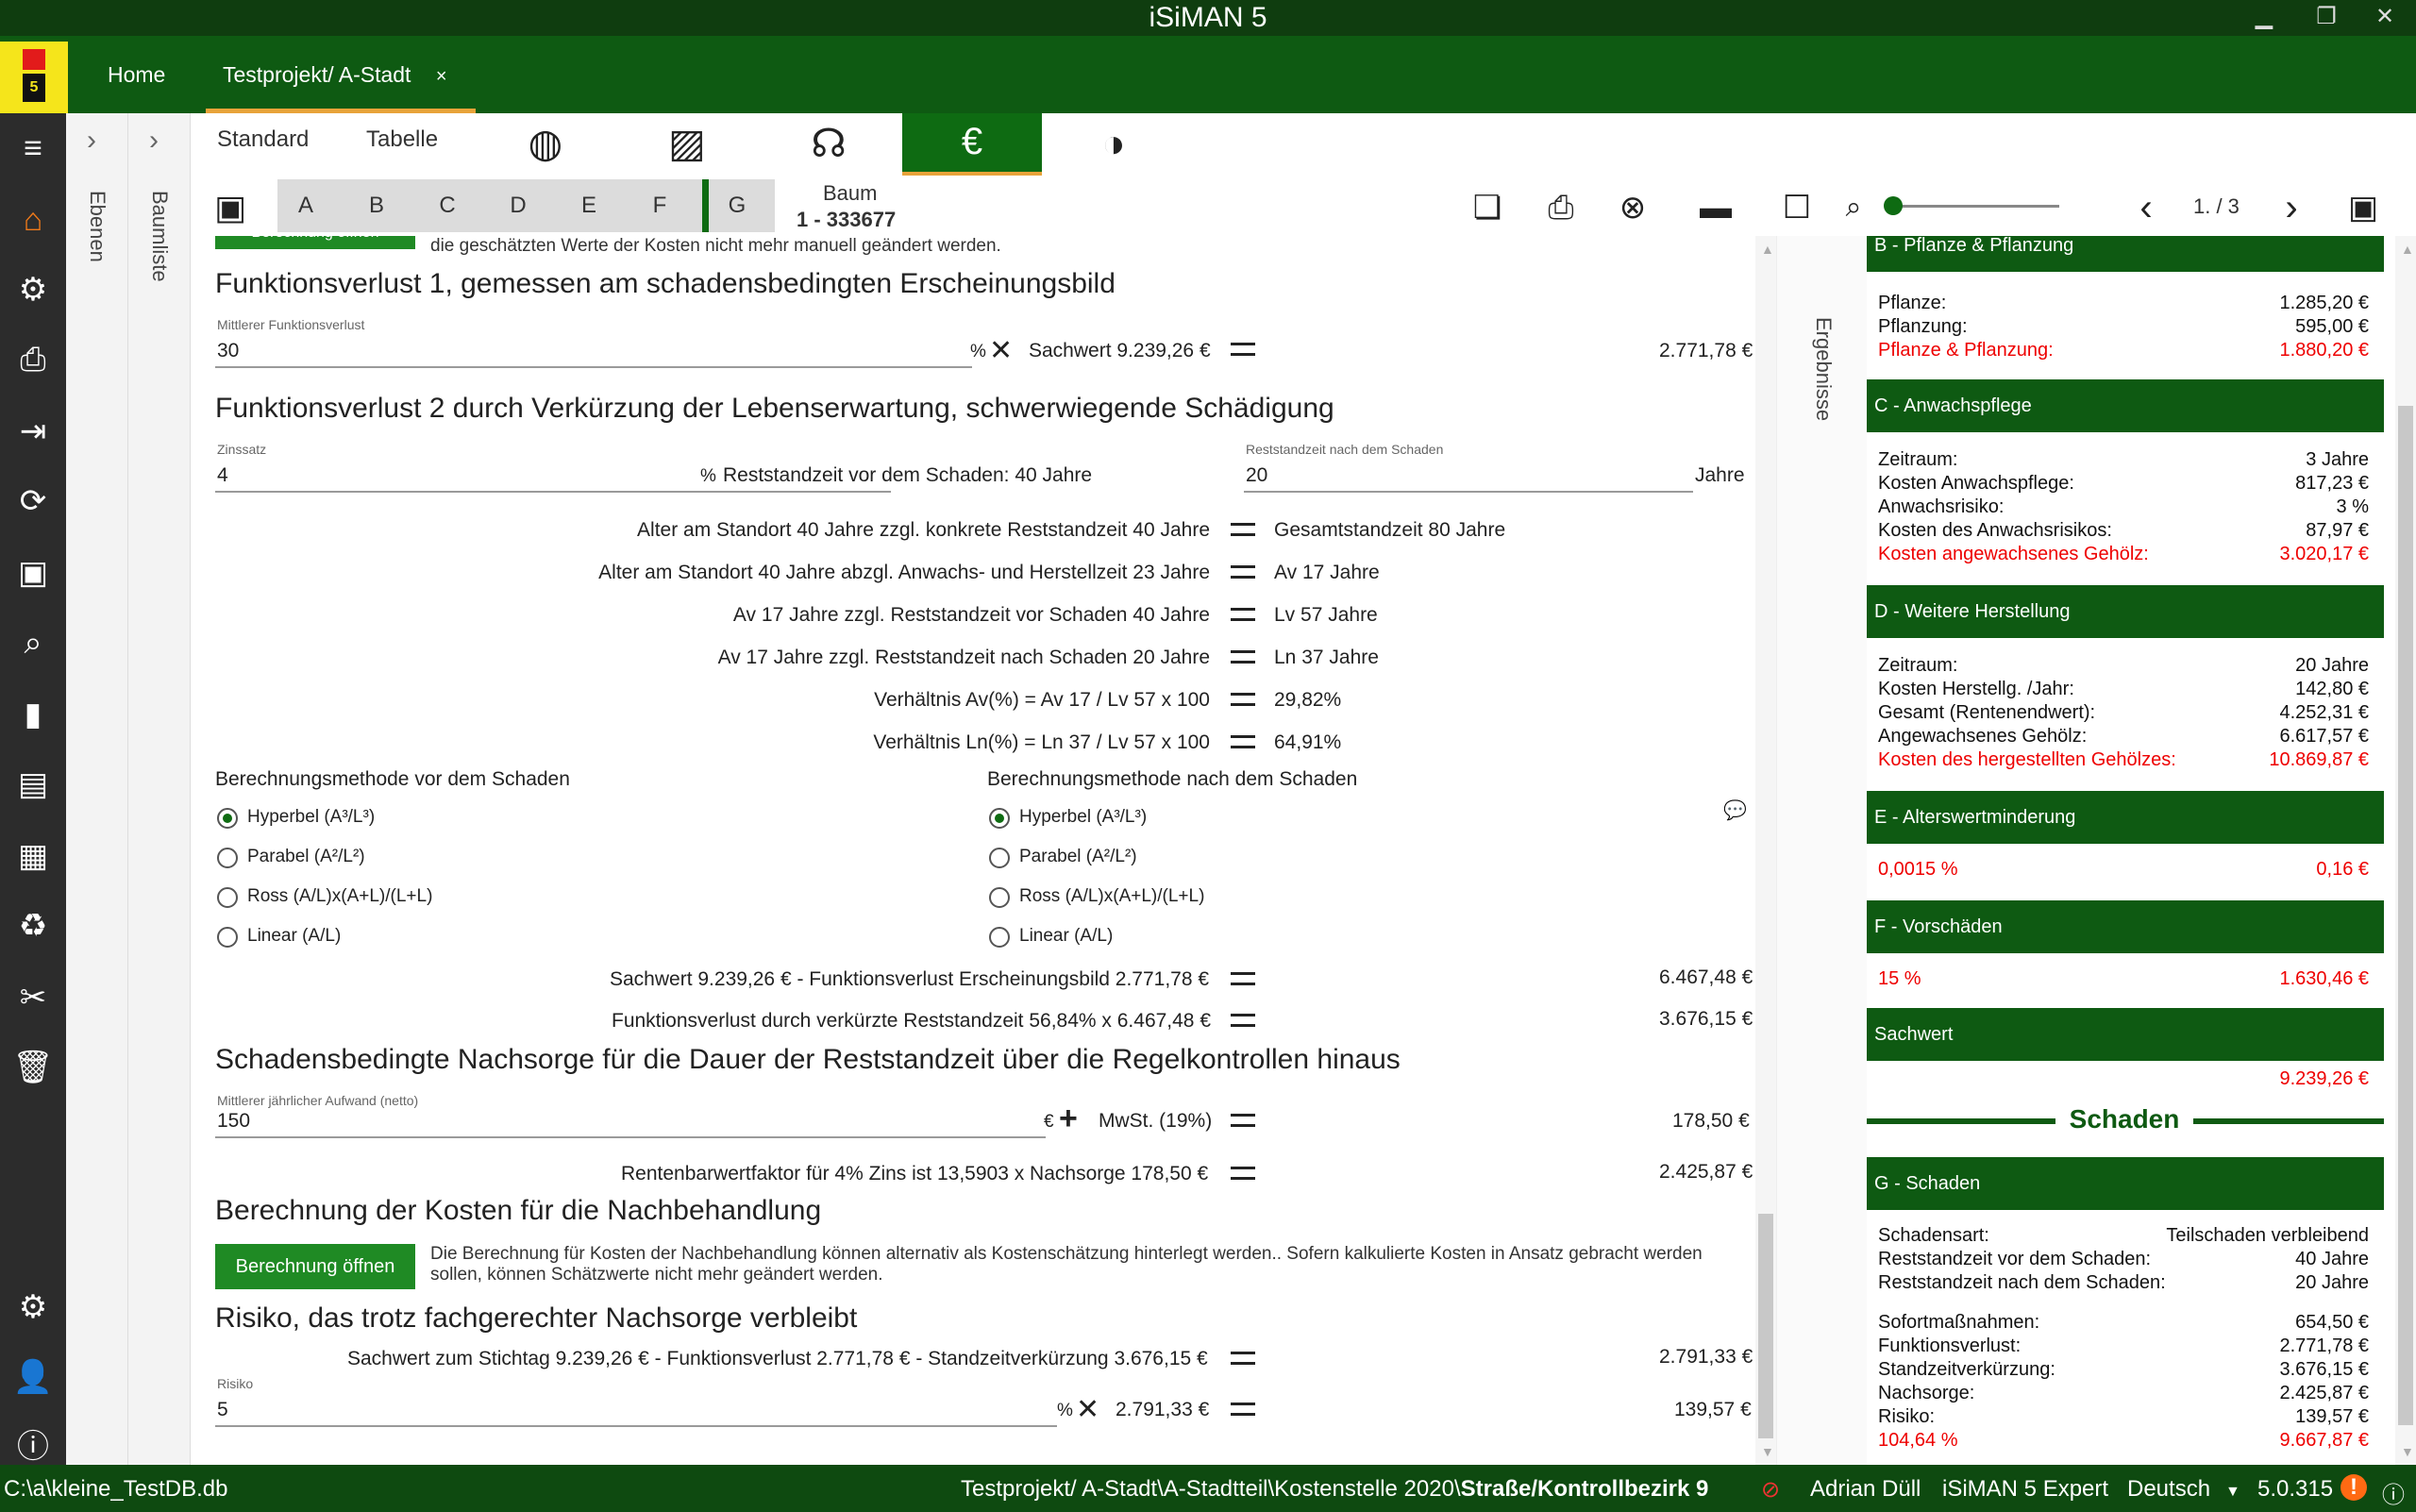 This screenshot has height=1512, width=2416. I want to click on letter-tab-g: G, so click(737, 205).